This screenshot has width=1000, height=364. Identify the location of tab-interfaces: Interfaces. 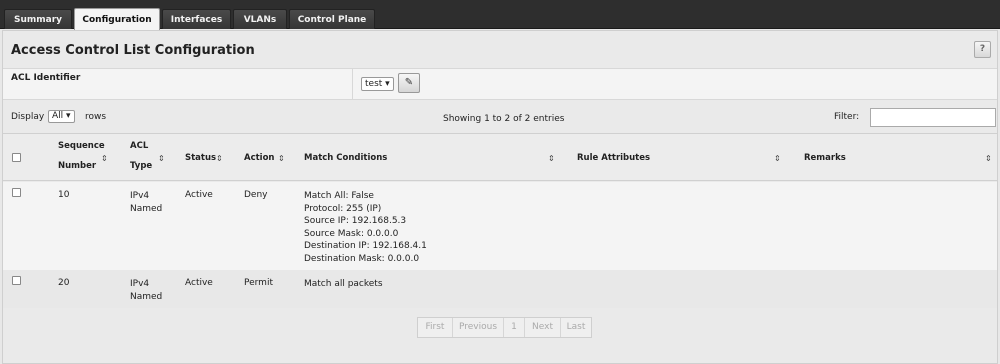
(196, 19).